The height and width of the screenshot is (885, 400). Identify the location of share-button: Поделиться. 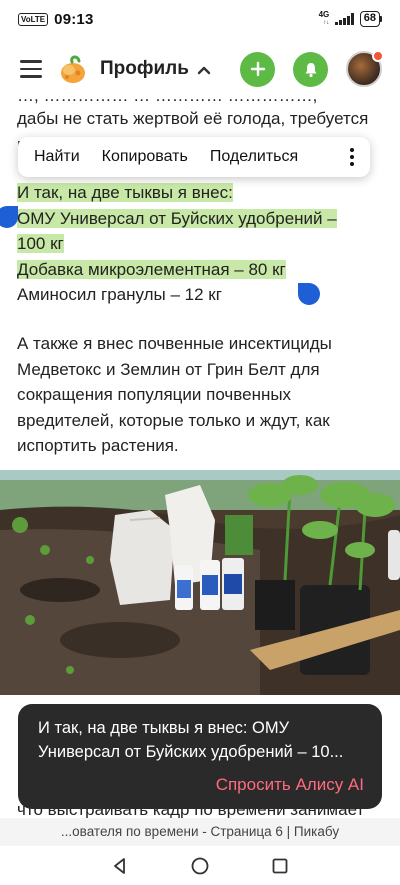
(254, 157).